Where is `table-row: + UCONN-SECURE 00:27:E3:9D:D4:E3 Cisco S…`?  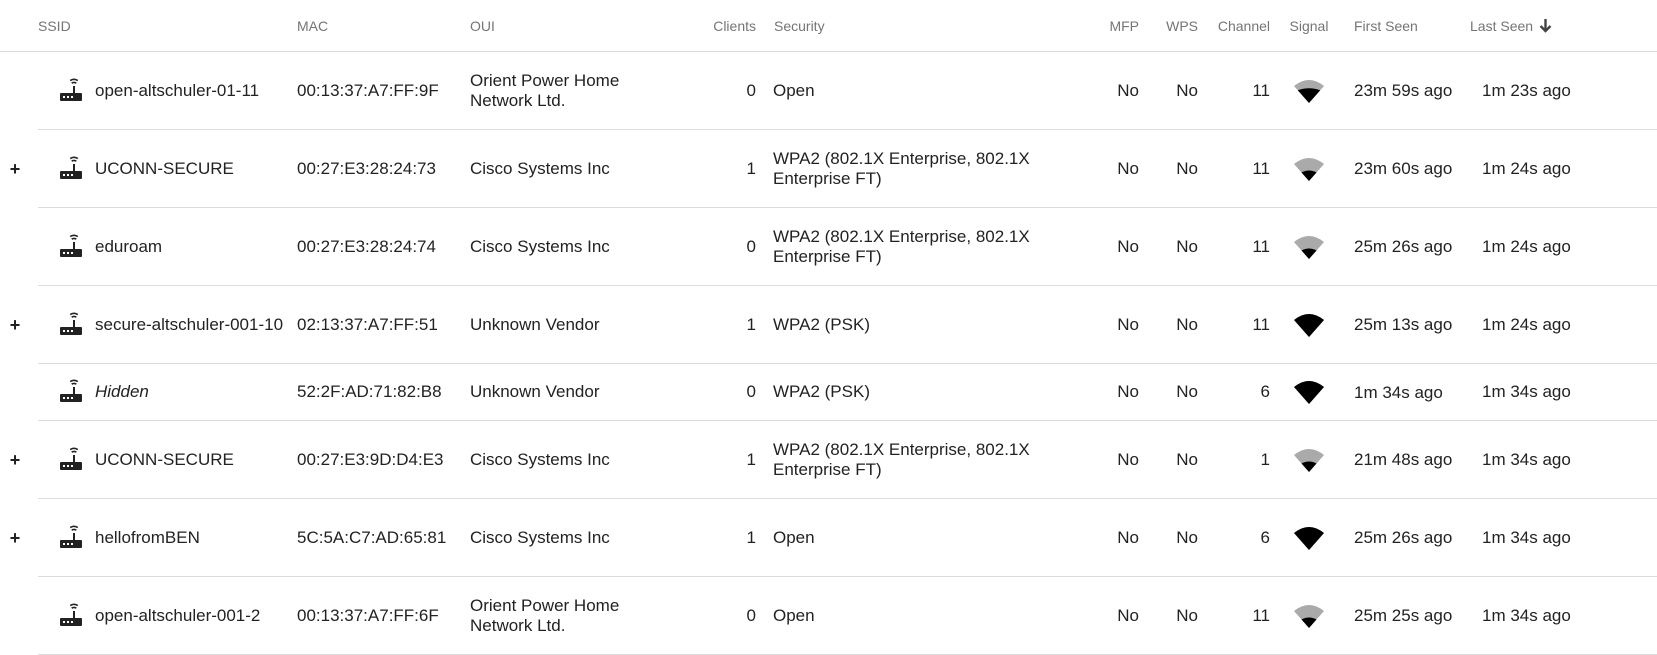
table-row: + UCONN-SECURE 00:27:E3:9D:D4:E3 Cisco S… is located at coordinates (828, 459).